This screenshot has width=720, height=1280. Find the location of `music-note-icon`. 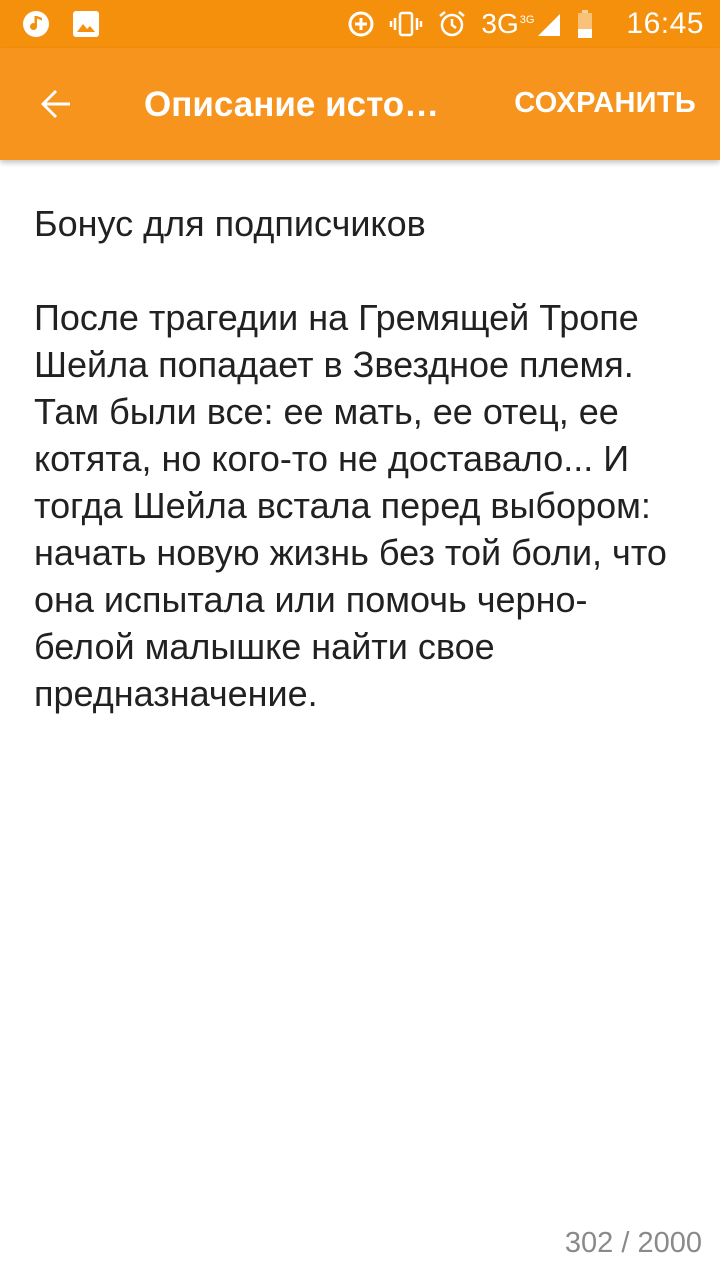

music-note-icon is located at coordinates (36, 24).